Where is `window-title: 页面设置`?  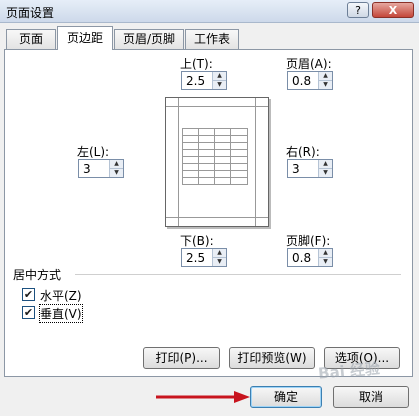 window-title: 页面设置 is located at coordinates (30, 13).